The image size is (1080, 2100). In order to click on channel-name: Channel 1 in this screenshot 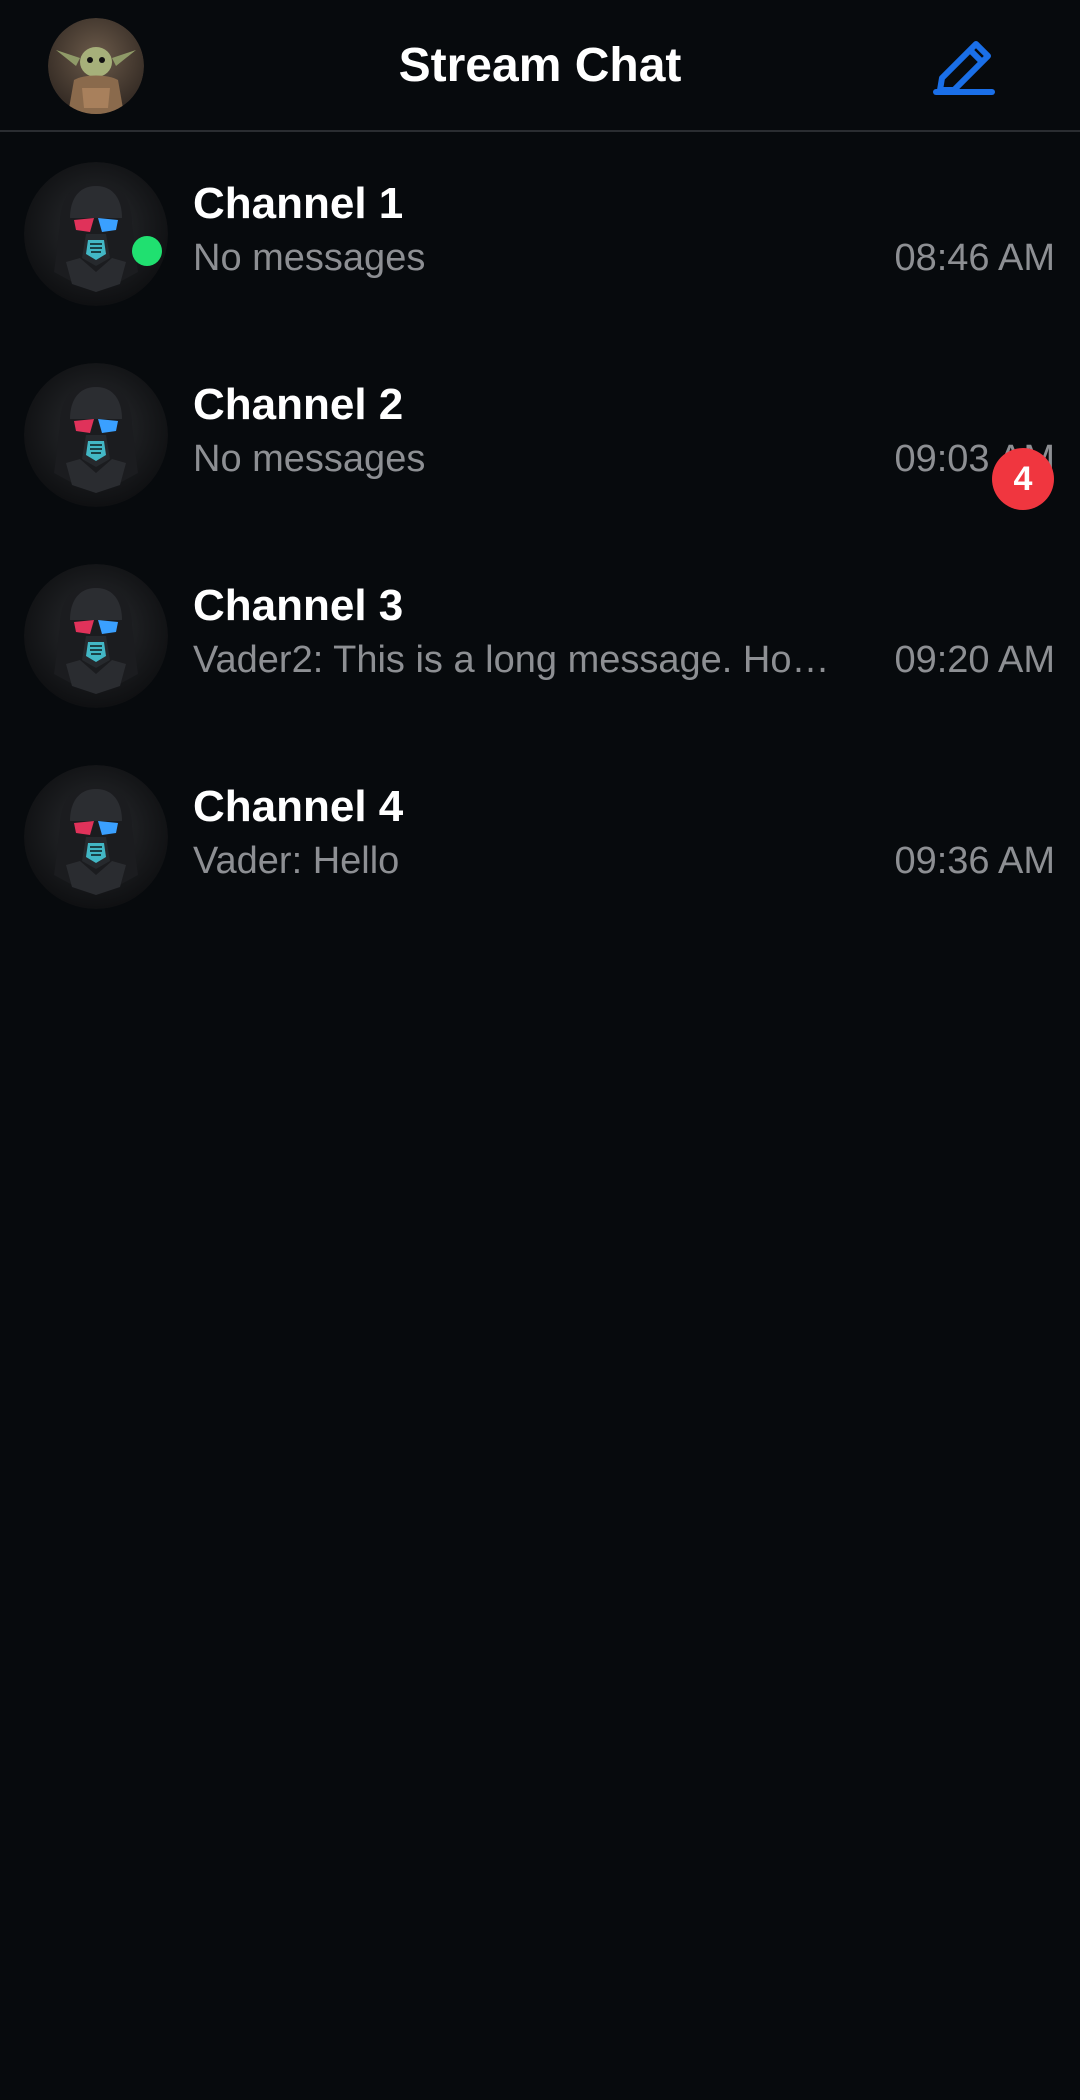, I will do `click(298, 203)`.